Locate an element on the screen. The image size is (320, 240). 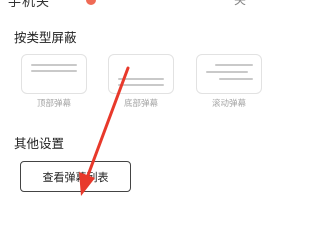
bottom-danmaku-label: 底部弹幕 is located at coordinates (140, 104).